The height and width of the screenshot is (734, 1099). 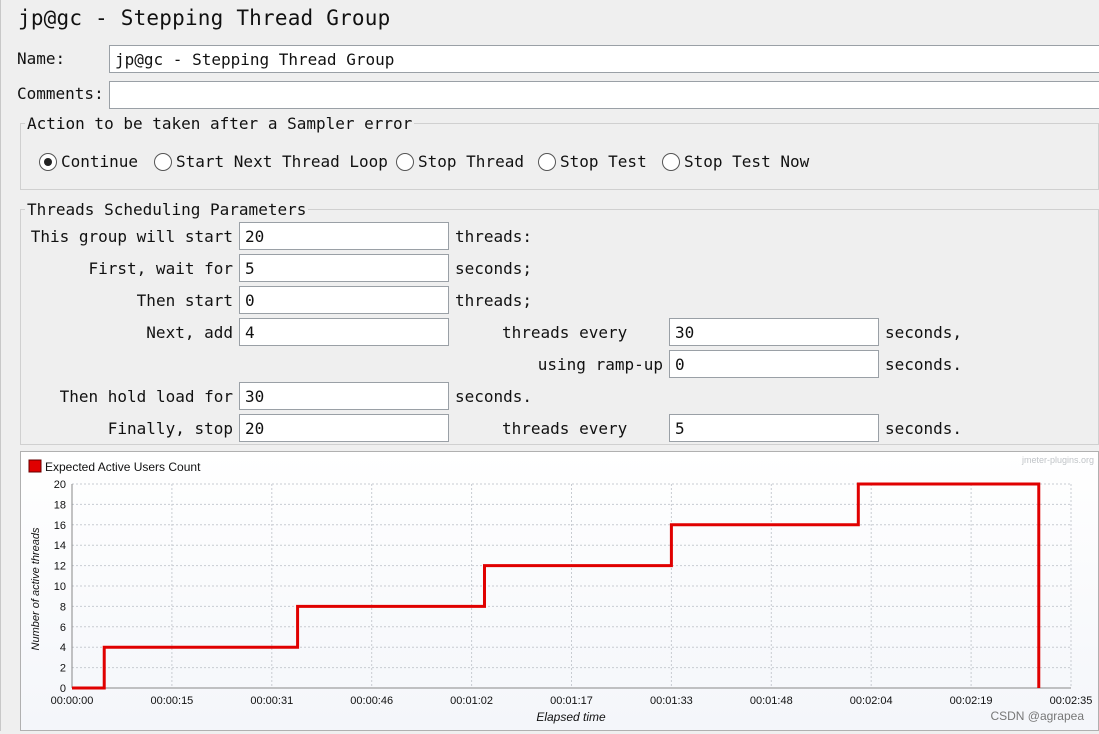 I want to click on watermark-text: jmeter-plugins.org, so click(x=1057, y=460).